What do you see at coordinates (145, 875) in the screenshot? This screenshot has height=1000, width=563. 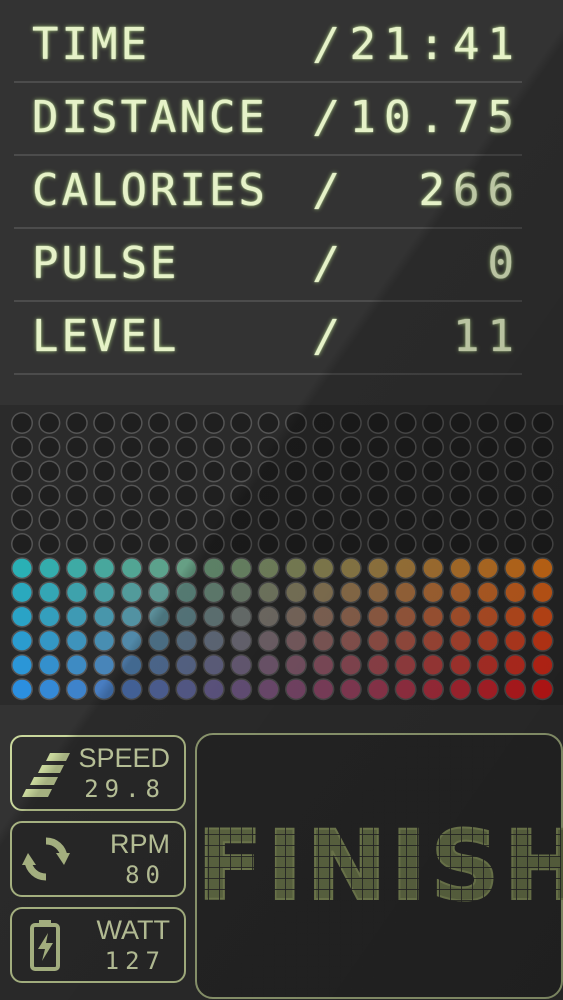 I see `rpm-value: 80` at bounding box center [145, 875].